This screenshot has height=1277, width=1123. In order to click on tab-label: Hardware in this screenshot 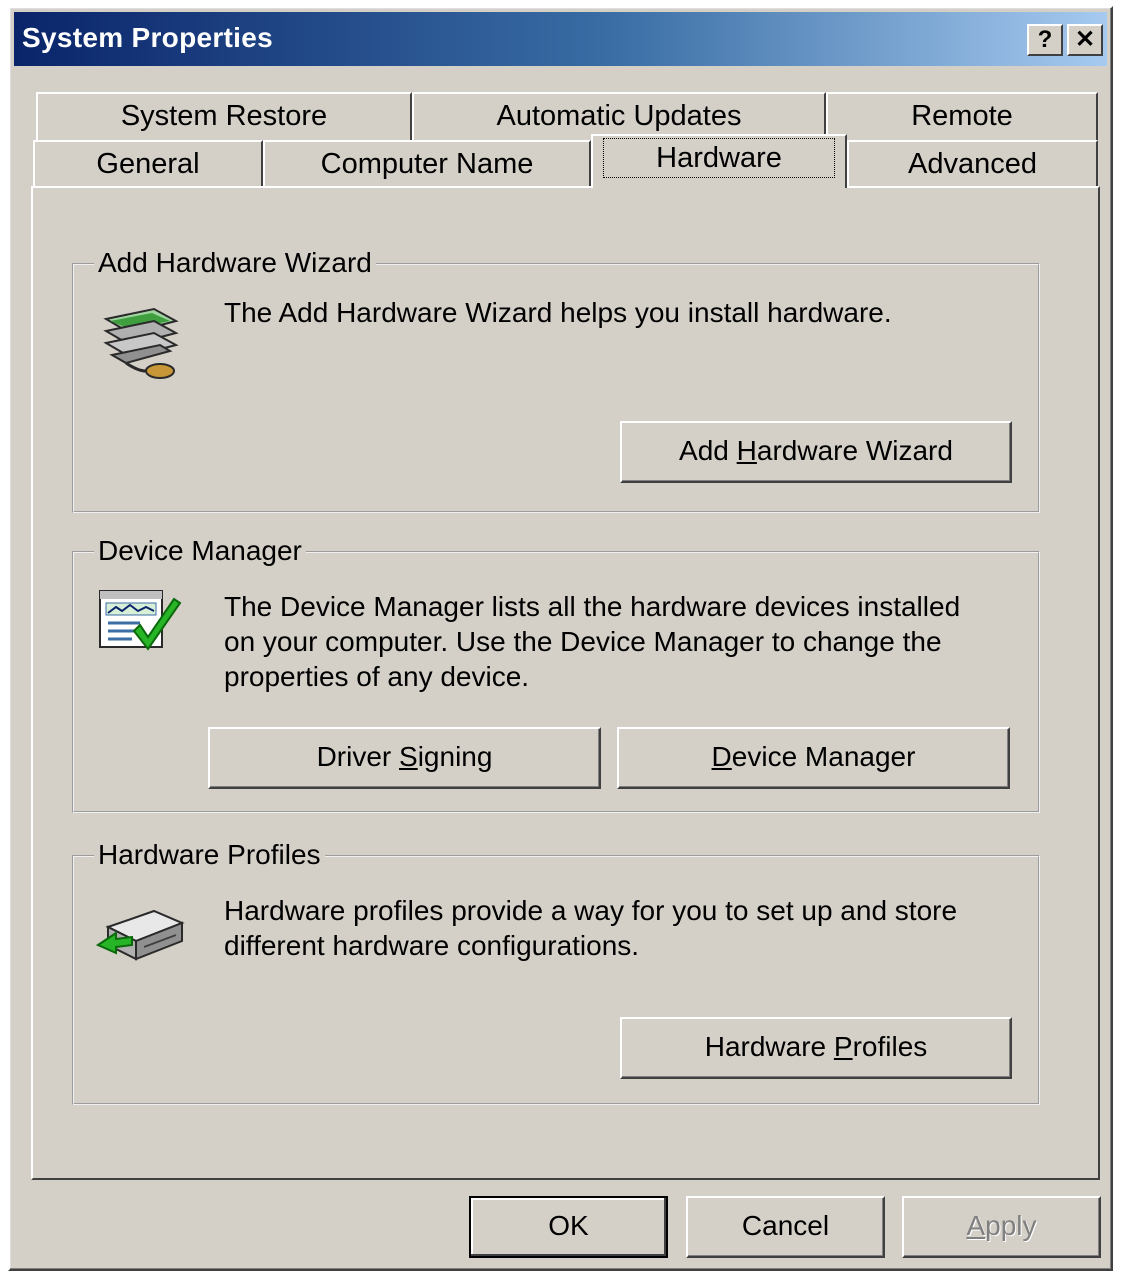, I will do `click(719, 158)`.